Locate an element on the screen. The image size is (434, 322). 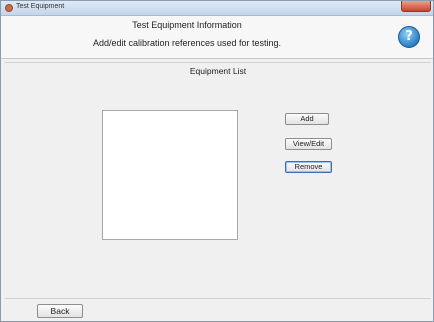
footer-divider is located at coordinates (218, 298).